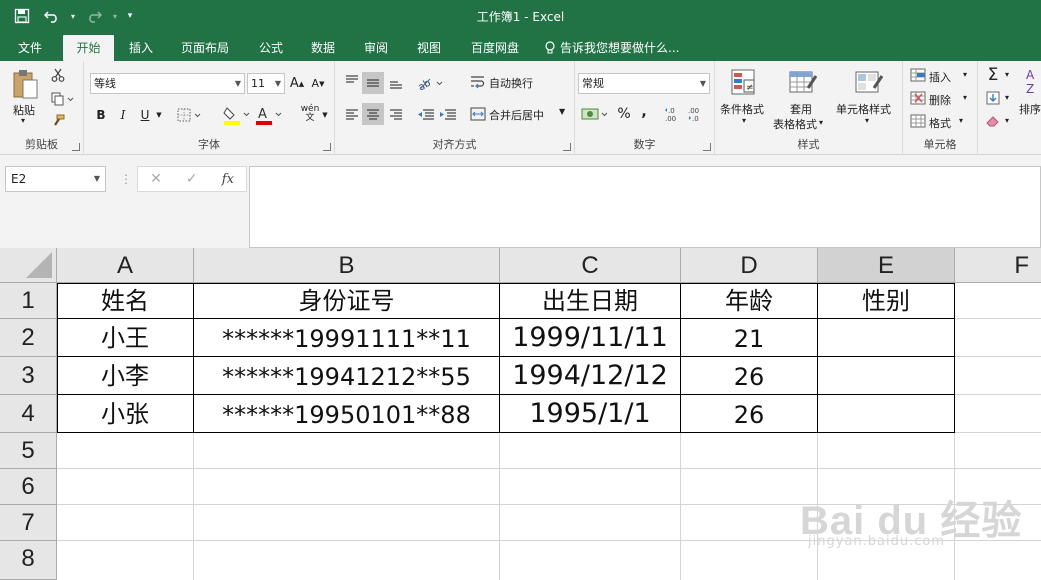  What do you see at coordinates (998, 265) in the screenshot?
I see `column-header-f: F` at bounding box center [998, 265].